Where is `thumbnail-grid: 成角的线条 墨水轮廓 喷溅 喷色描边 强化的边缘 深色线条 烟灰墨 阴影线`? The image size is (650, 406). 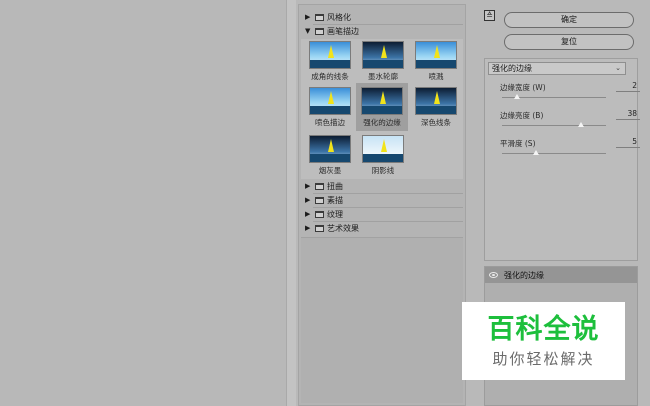 thumbnail-grid: 成角的线条 墨水轮廓 喷溅 喷色描边 强化的边缘 深色线条 烟灰墨 阴影线 is located at coordinates (382, 109).